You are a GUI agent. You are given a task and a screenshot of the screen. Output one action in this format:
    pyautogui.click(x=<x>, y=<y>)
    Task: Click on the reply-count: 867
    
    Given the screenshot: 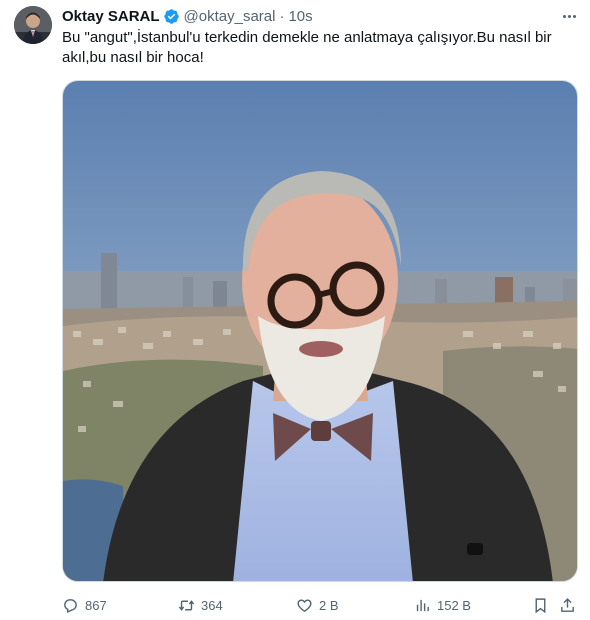 What is the action you would take?
    pyautogui.click(x=96, y=605)
    